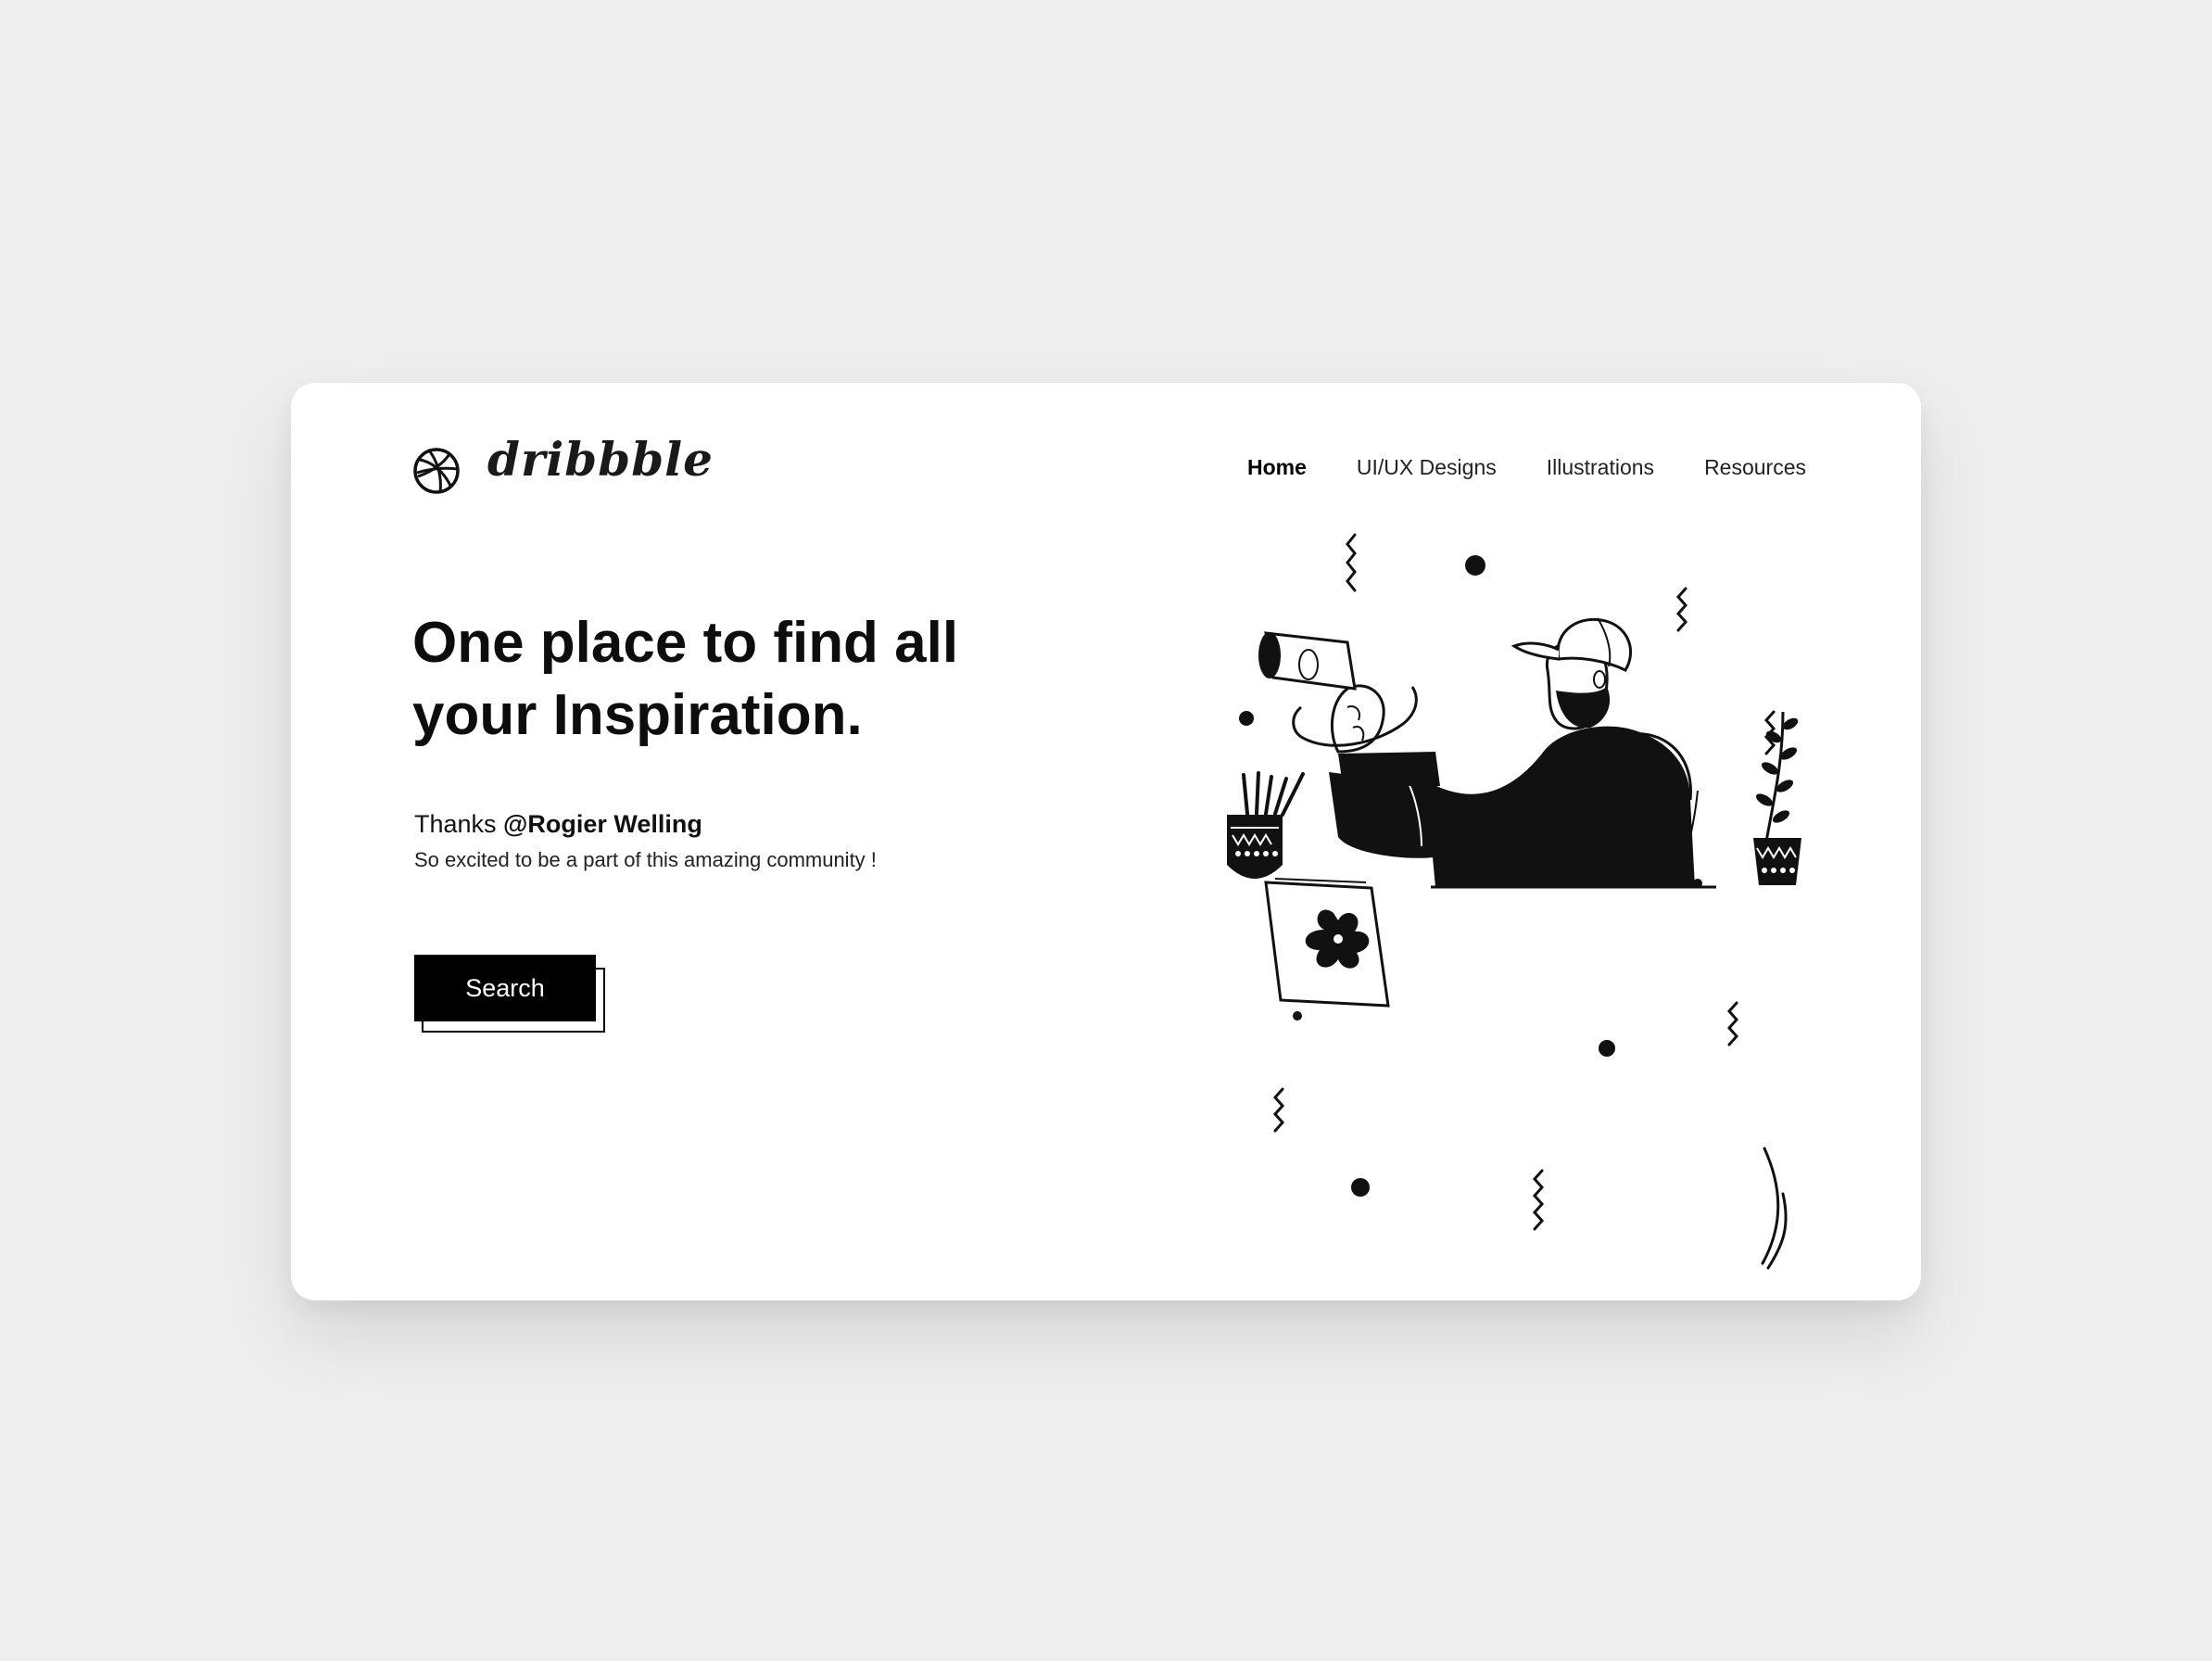  I want to click on nav-resources: Resources, so click(1755, 467).